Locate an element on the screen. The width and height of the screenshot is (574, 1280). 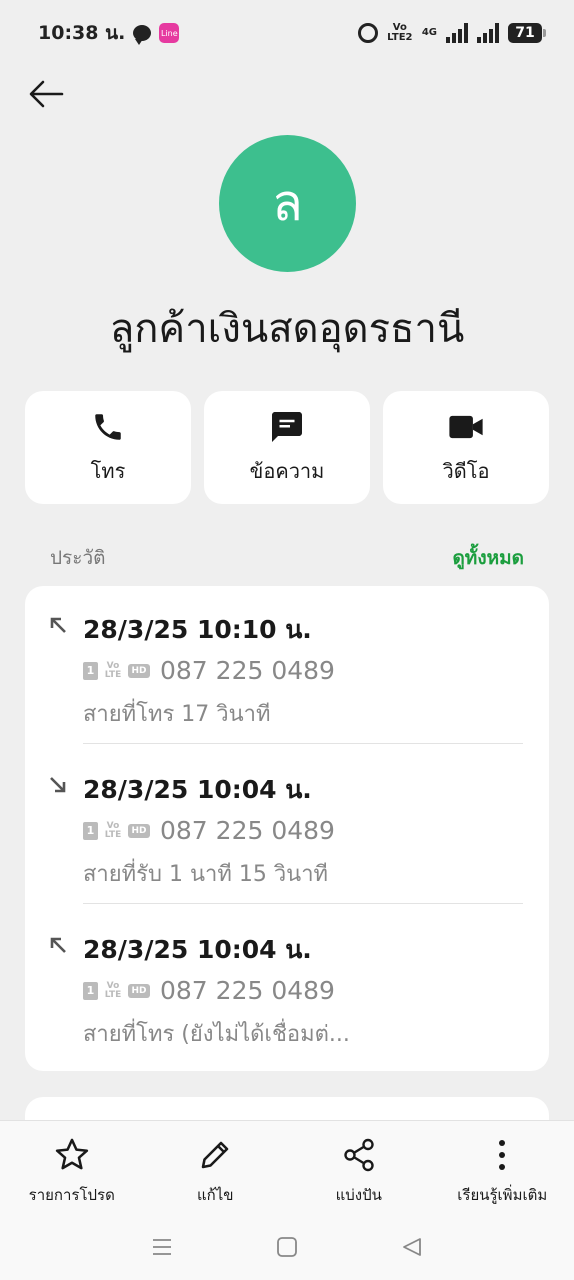
app-notification-icon: Line is located at coordinates (169, 33).